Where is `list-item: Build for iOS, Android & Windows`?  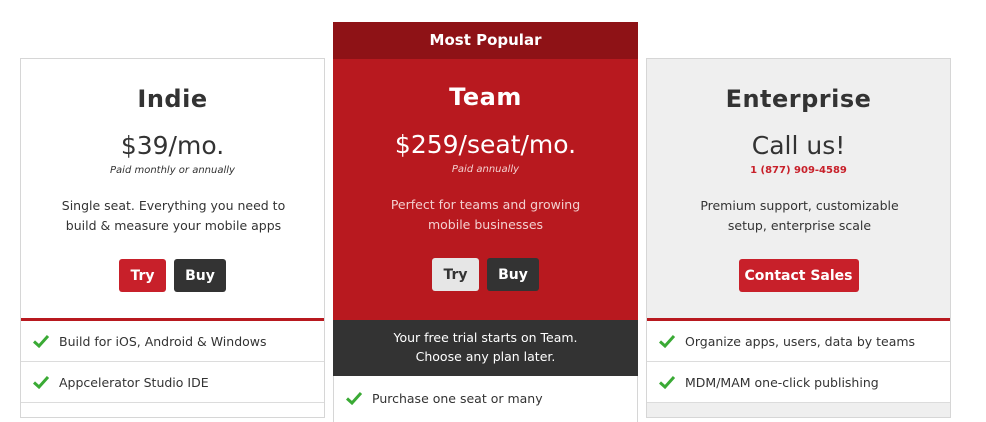 list-item: Build for iOS, Android & Windows is located at coordinates (172, 341).